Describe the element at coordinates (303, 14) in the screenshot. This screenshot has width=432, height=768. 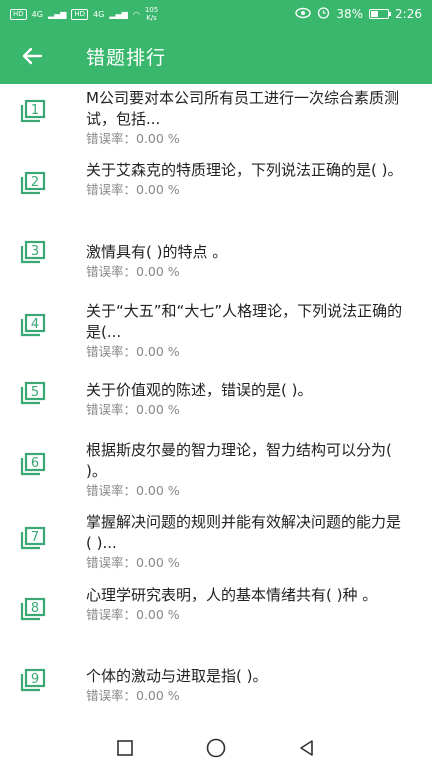
I see `eye-icon` at that location.